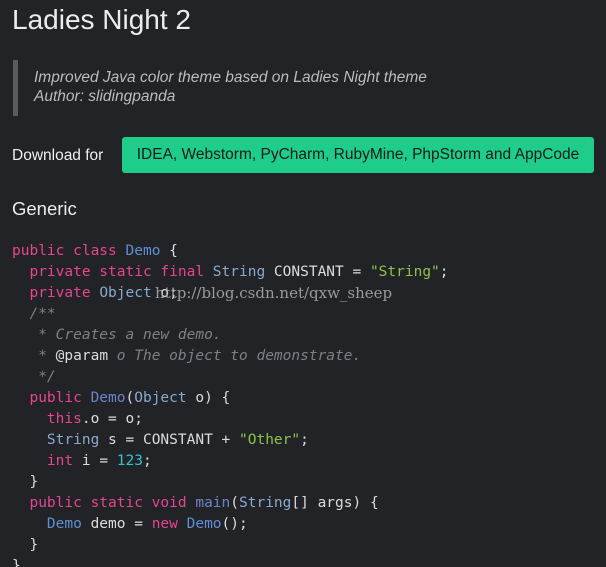 The width and height of the screenshot is (606, 567). What do you see at coordinates (60, 398) in the screenshot?
I see `code-token: public` at bounding box center [60, 398].